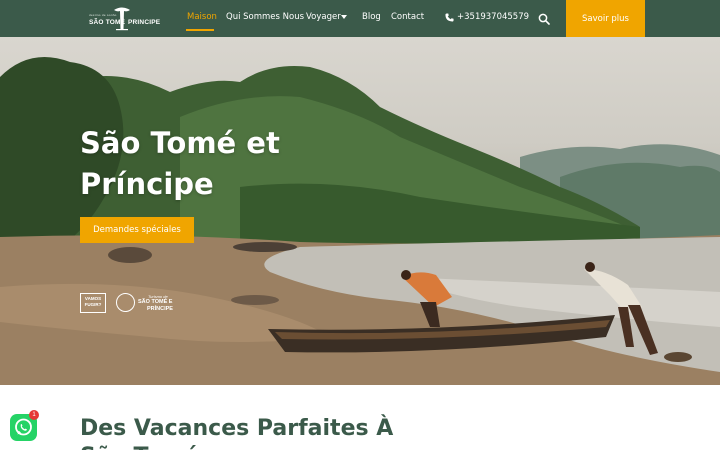 The height and width of the screenshot is (450, 720). I want to click on vamos-fugir-logo: VAMOS FUGIR?, so click(93, 303).